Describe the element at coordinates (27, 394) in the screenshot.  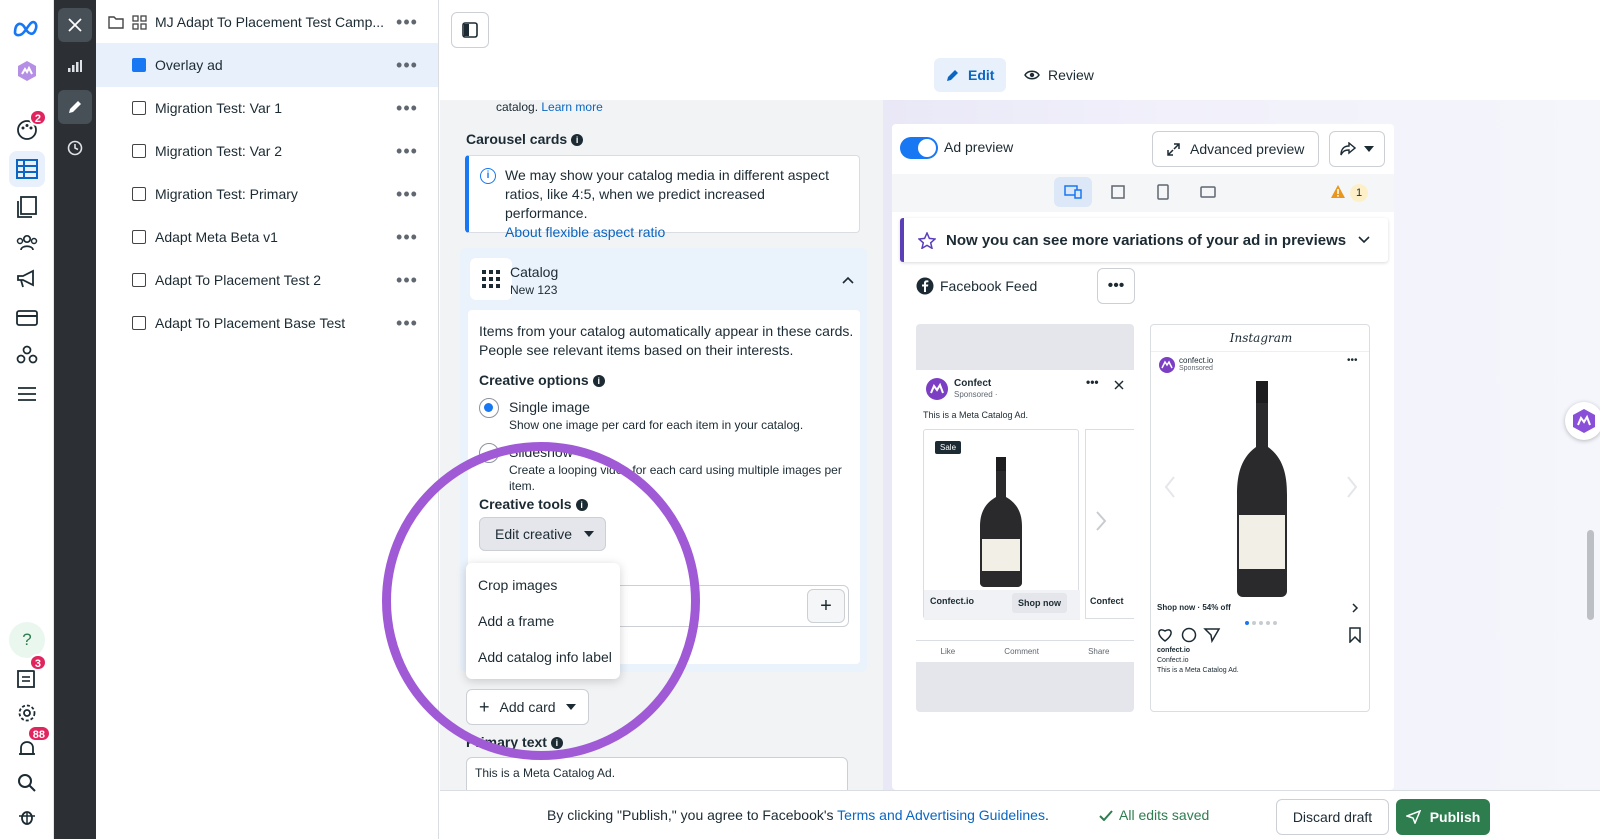
I see `menu-icon` at that location.